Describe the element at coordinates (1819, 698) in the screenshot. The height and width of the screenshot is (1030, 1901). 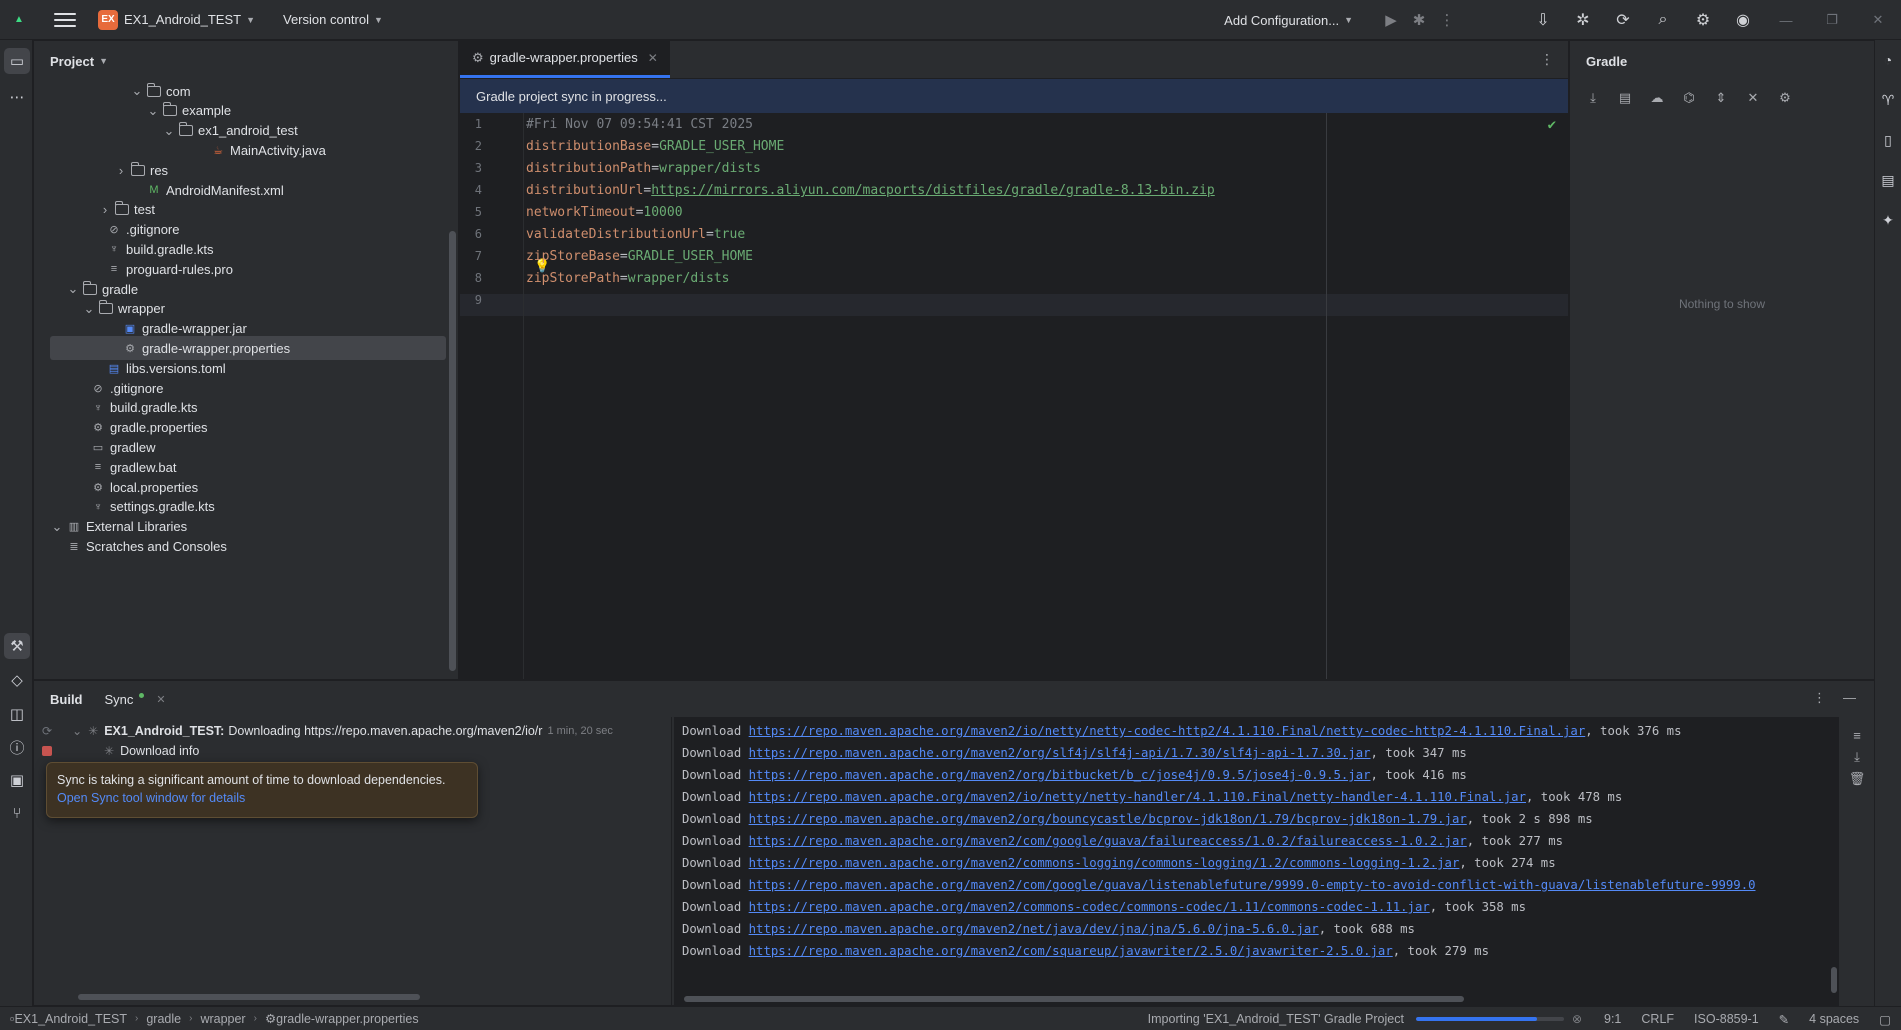
I see `options-icon: ⋮` at that location.